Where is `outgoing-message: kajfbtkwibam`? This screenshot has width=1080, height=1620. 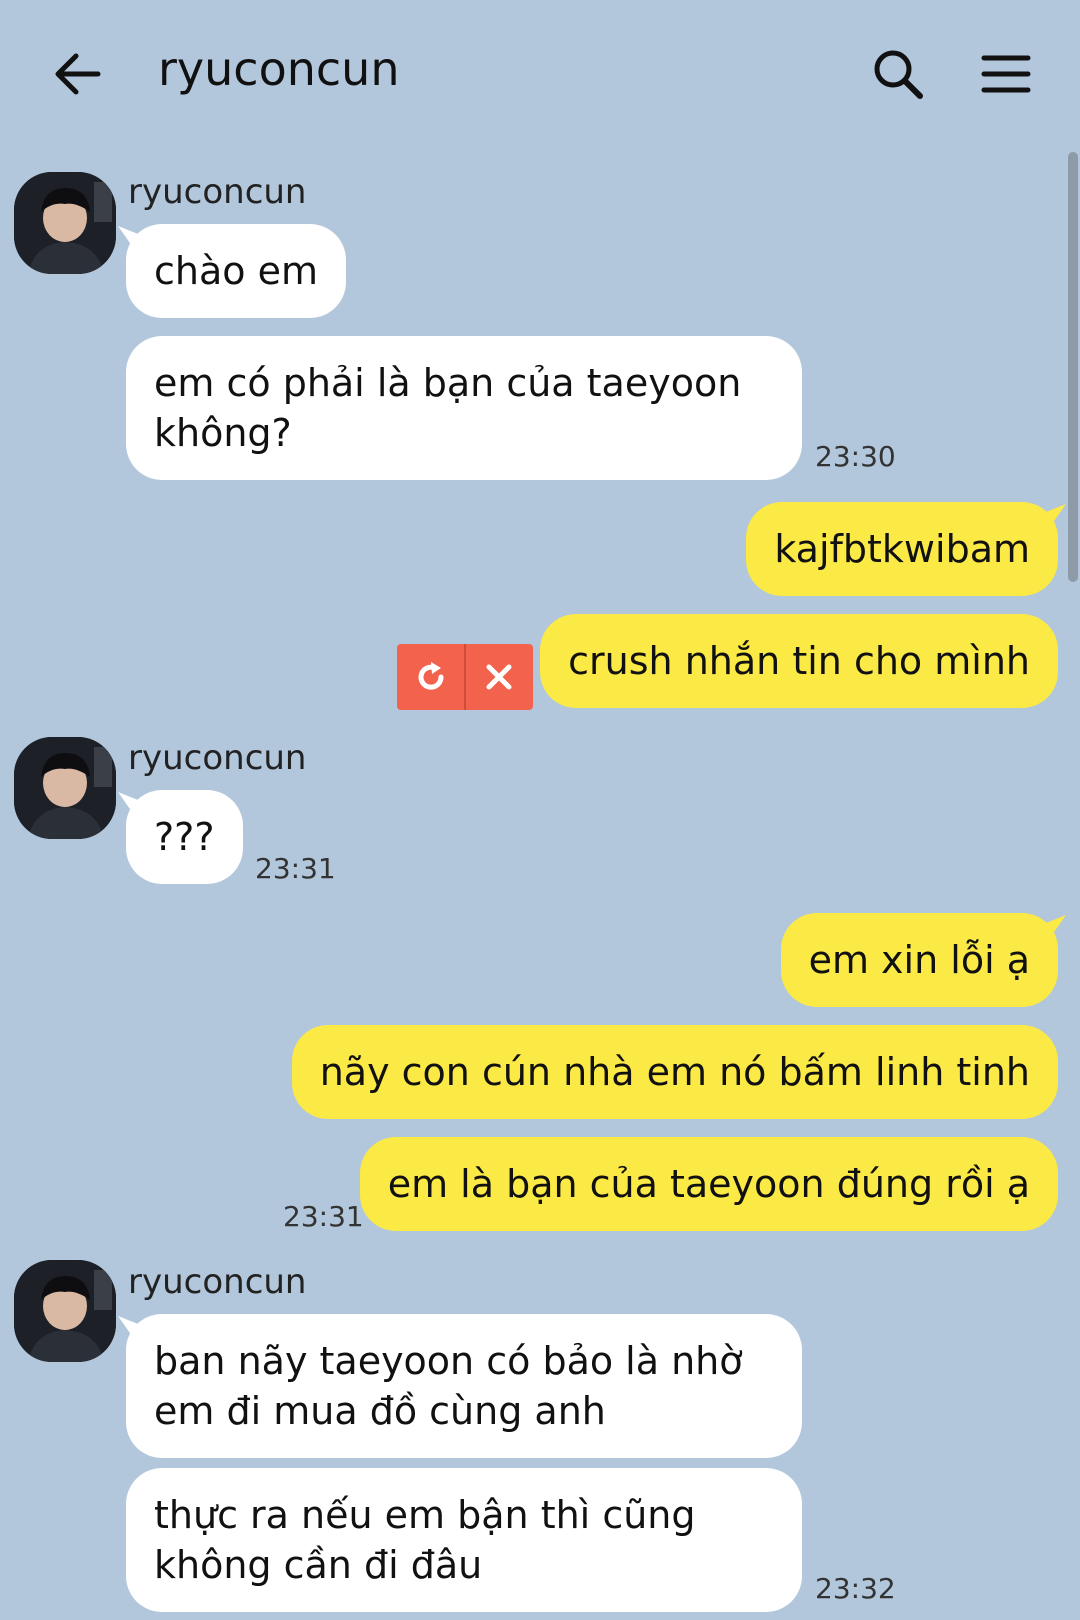
outgoing-message: kajfbtkwibam is located at coordinates (902, 549).